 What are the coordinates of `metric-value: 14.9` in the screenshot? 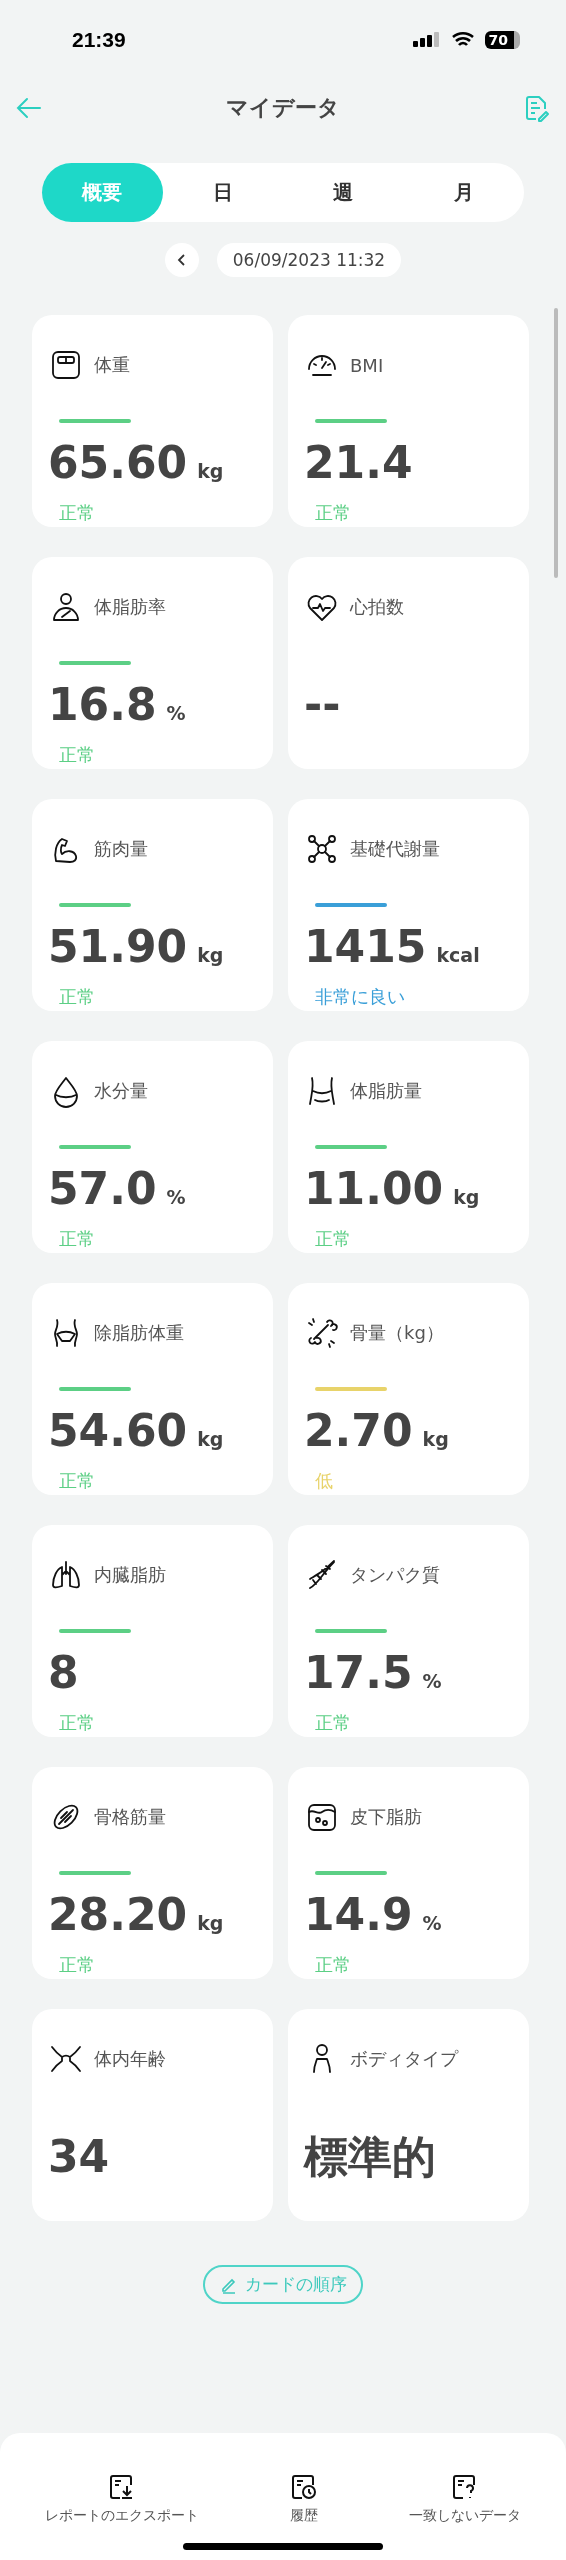 It's located at (358, 1915).